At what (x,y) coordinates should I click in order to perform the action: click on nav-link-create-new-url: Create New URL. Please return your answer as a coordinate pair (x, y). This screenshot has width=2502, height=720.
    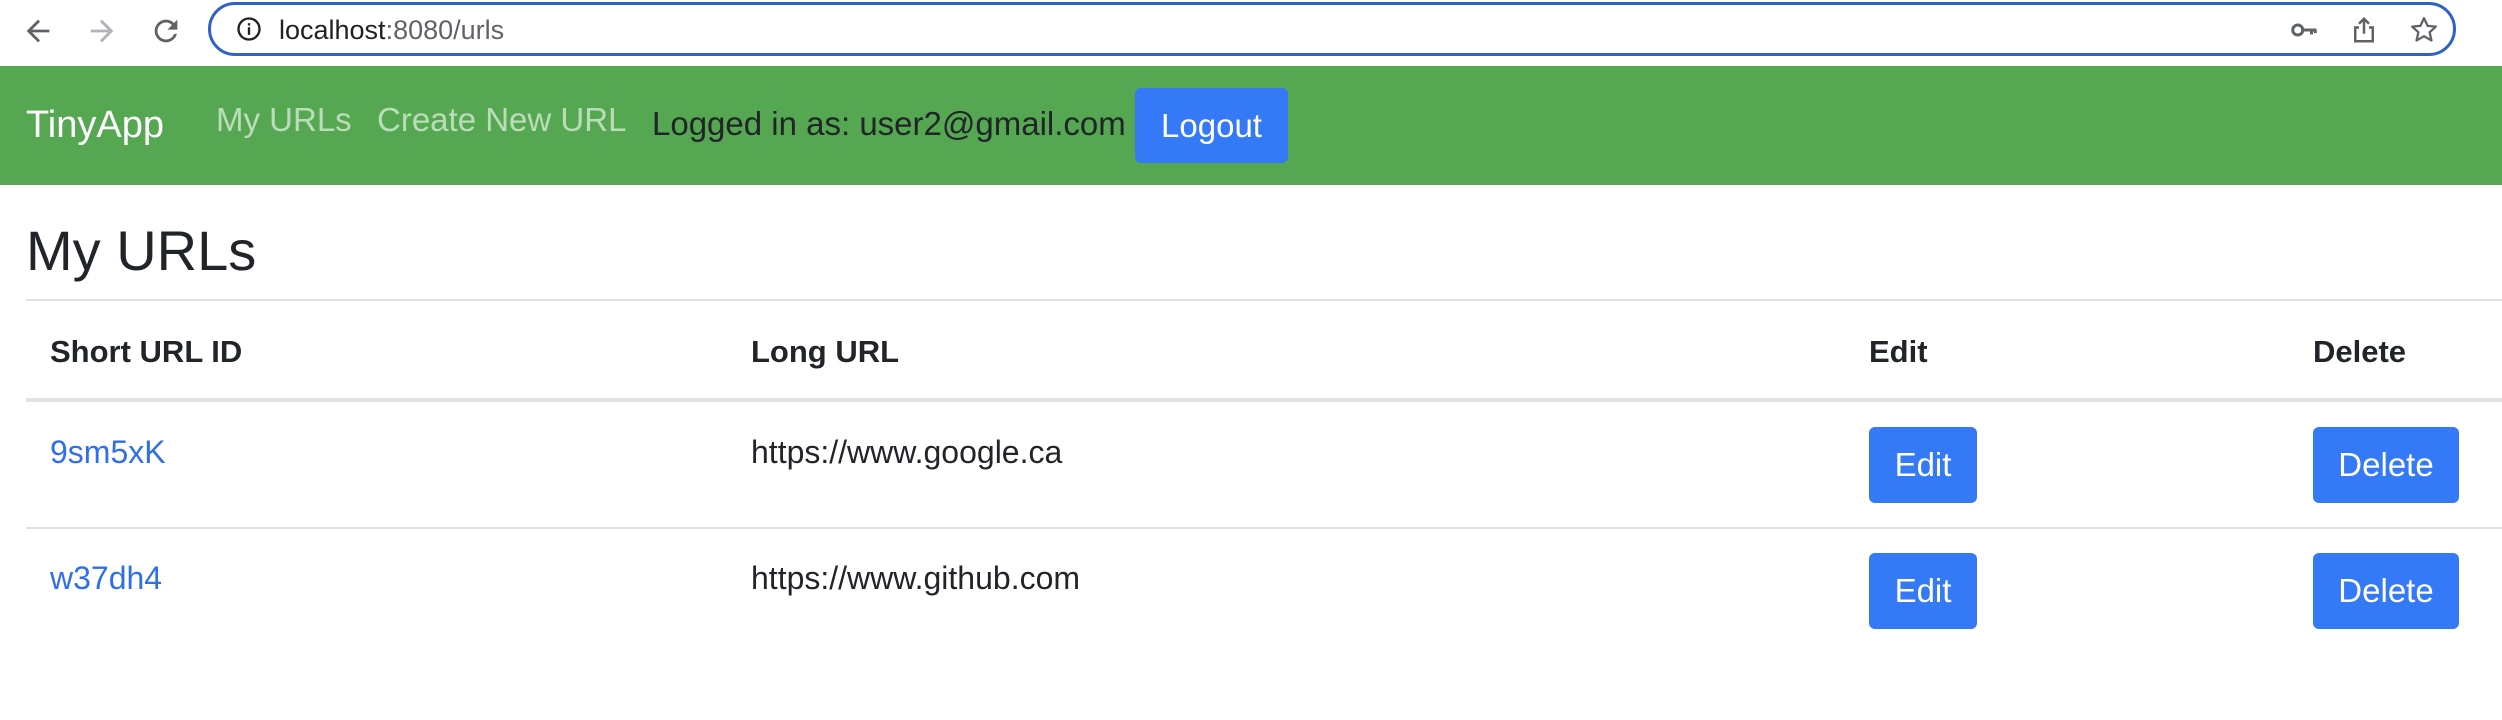
    Looking at the image, I should click on (501, 120).